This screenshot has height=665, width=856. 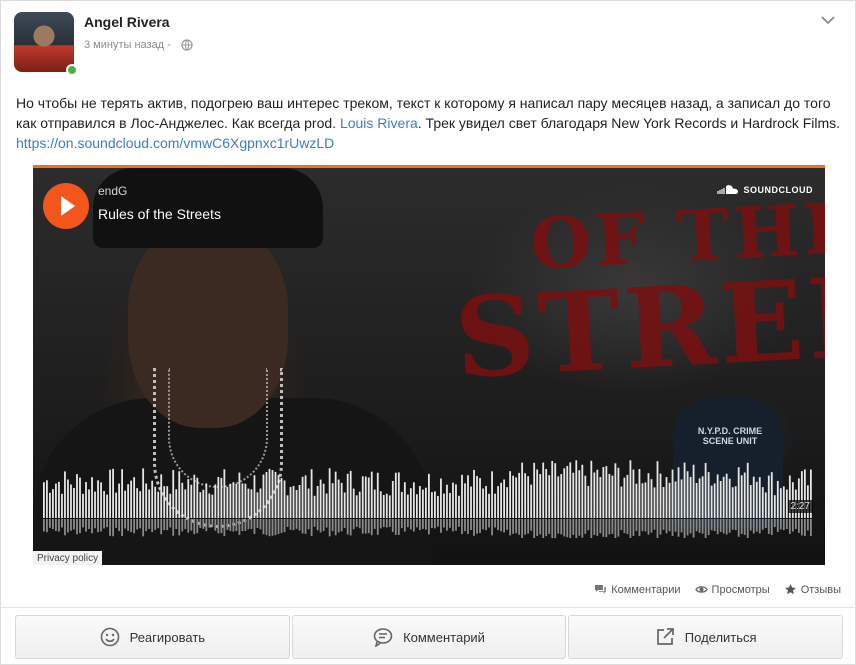 What do you see at coordinates (732, 589) in the screenshot?
I see `views-stat: Просмотры` at bounding box center [732, 589].